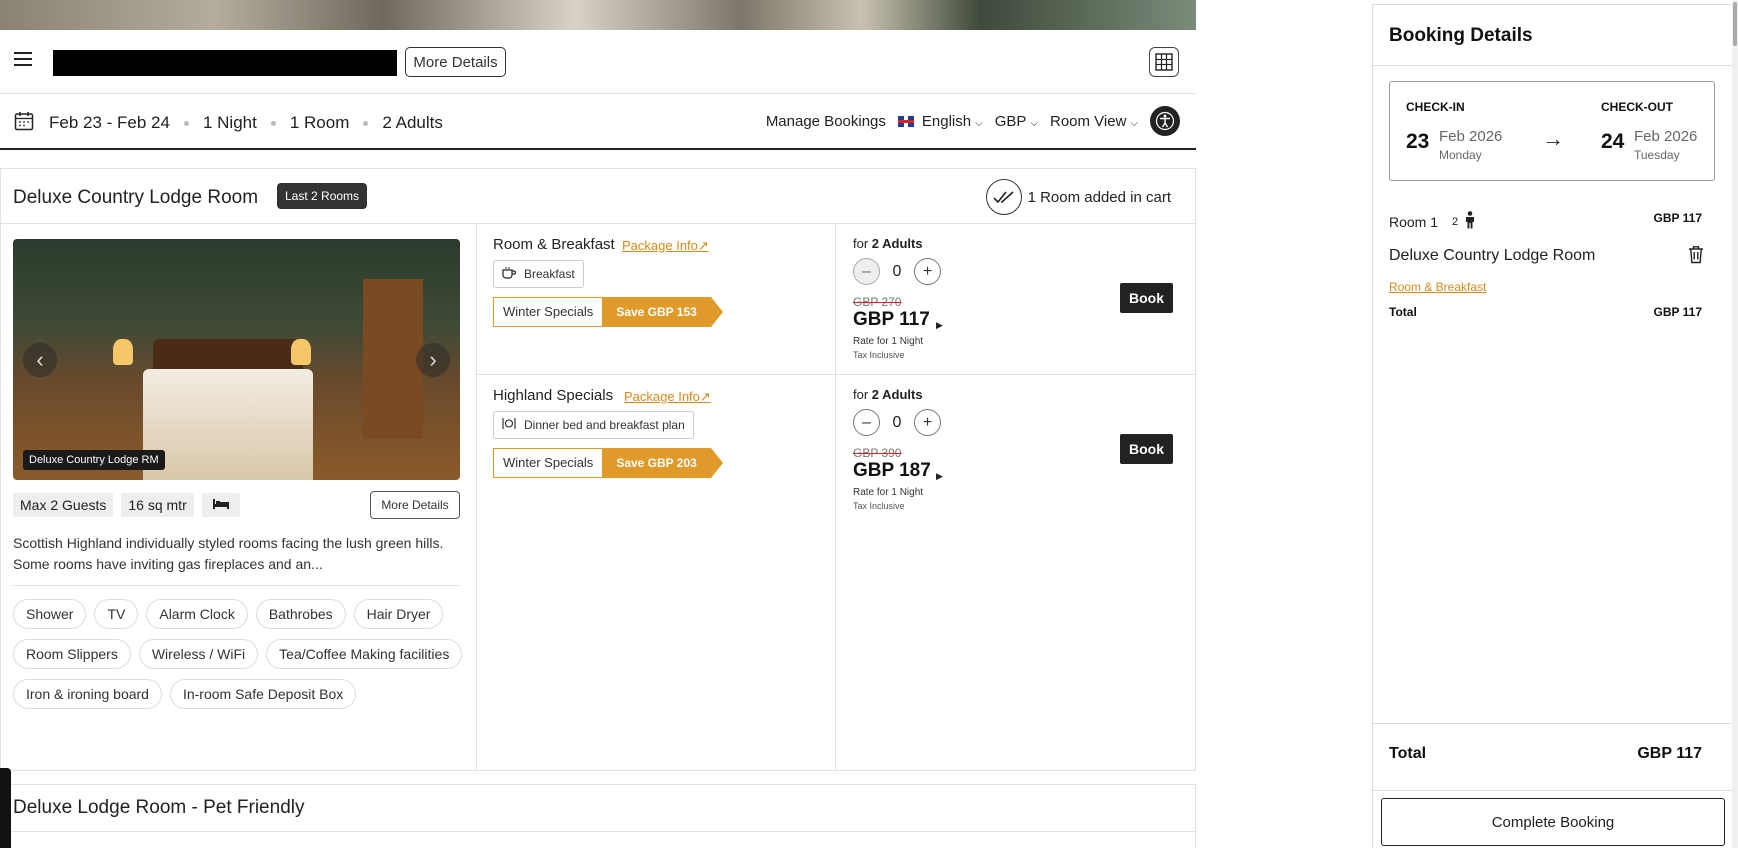 This screenshot has width=1738, height=848. Describe the element at coordinates (877, 302) in the screenshot. I see `original-price: GBP 270` at that location.